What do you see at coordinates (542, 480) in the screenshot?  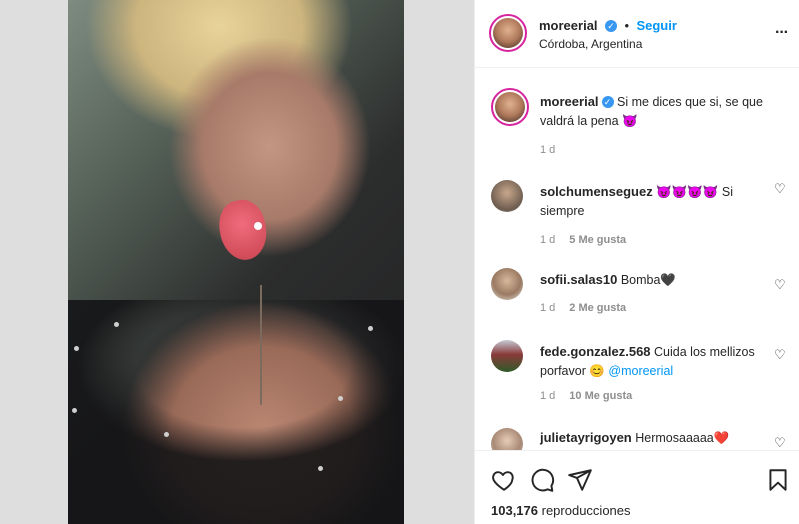 I see `comment-icon` at bounding box center [542, 480].